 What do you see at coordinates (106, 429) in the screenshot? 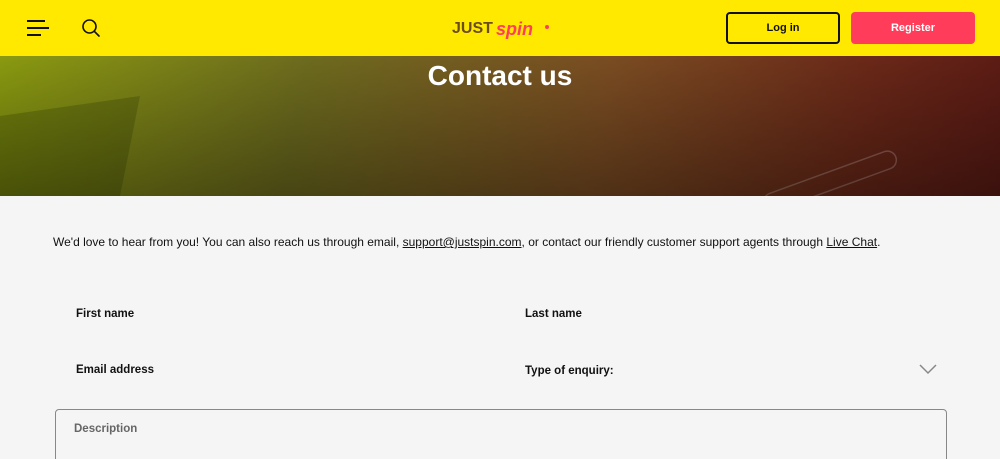
I see `description-placeholder: Description` at bounding box center [106, 429].